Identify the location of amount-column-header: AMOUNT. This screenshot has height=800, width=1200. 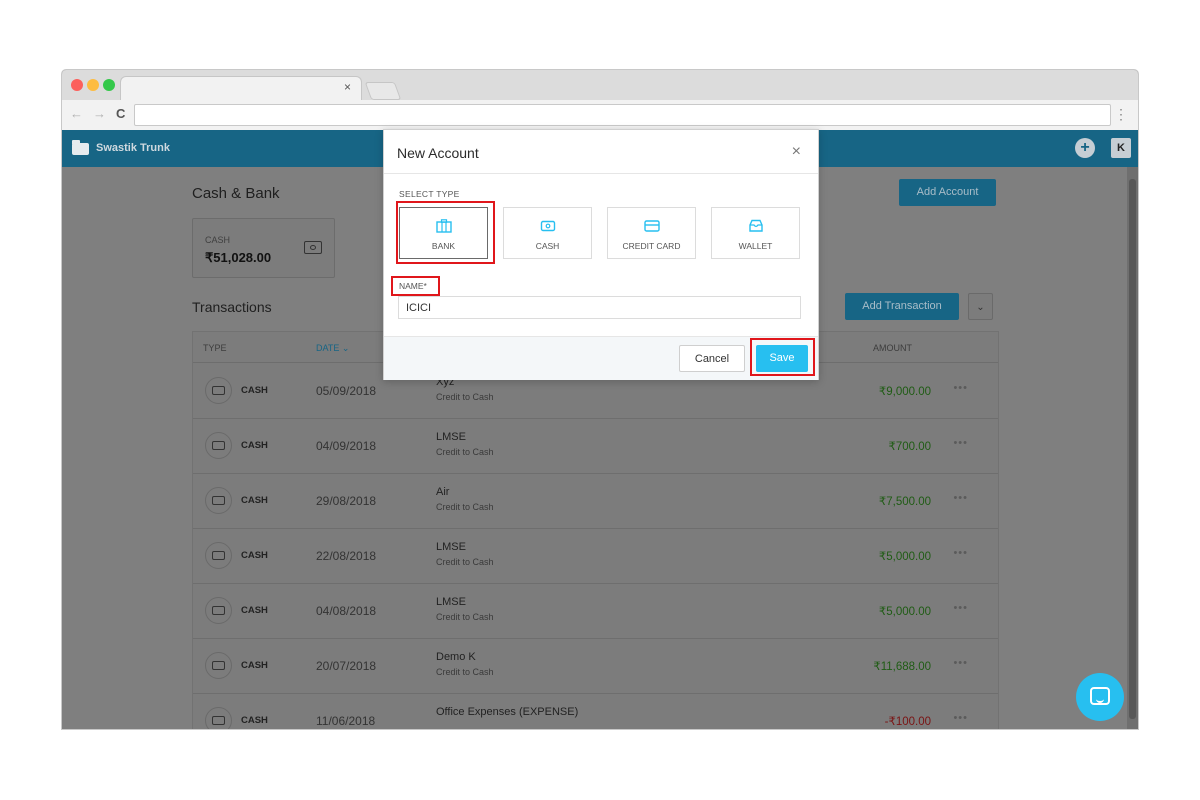
(892, 348).